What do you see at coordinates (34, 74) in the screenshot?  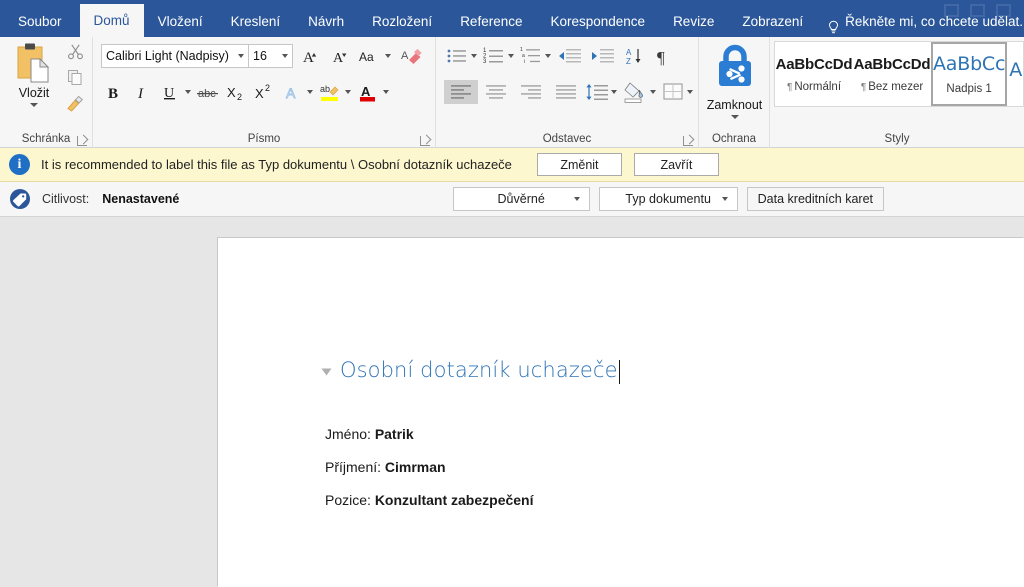 I see `paste-button: Vložit` at bounding box center [34, 74].